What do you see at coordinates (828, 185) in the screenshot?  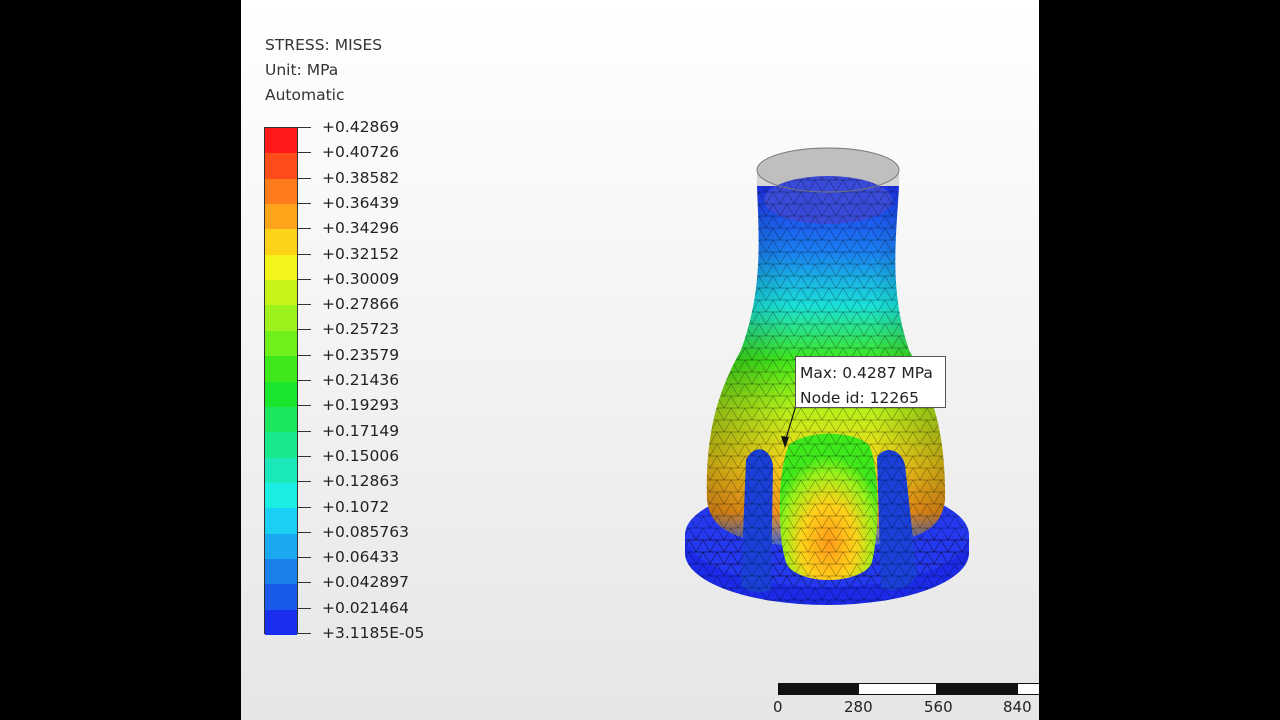 I see `top-rim` at bounding box center [828, 185].